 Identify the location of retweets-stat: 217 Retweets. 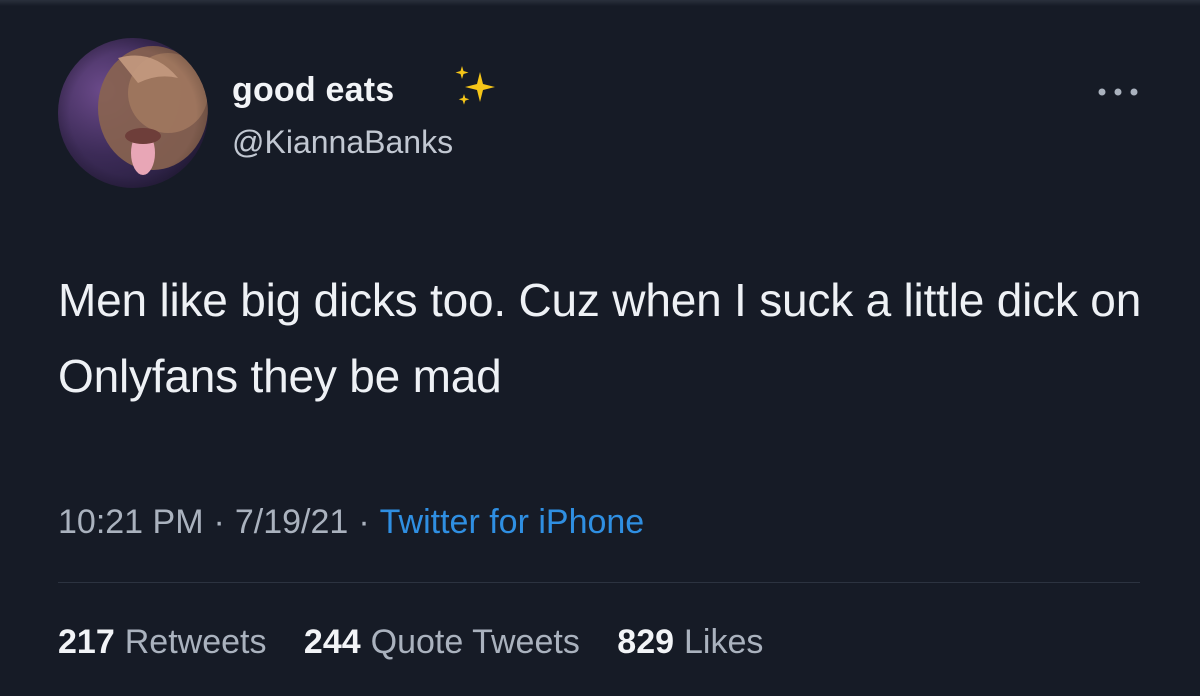
(162, 642).